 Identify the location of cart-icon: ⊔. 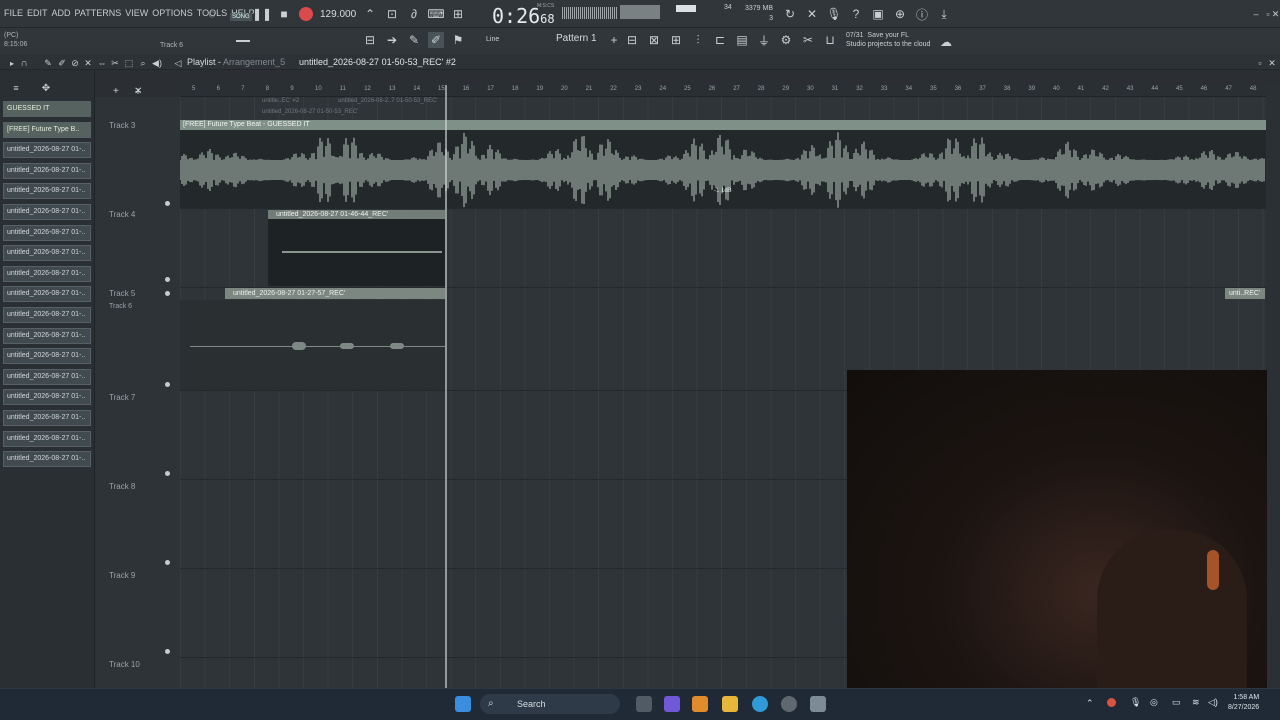
(830, 40).